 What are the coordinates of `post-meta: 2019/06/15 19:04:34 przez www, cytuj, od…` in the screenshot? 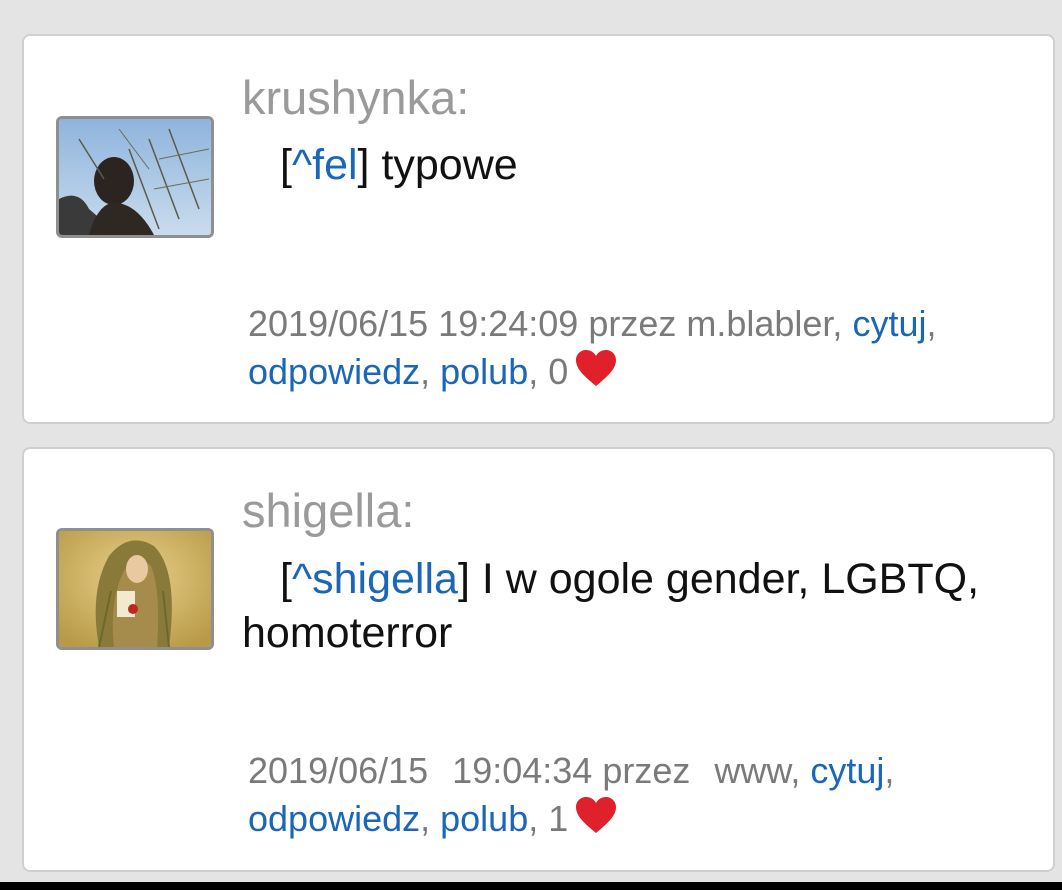 It's located at (639, 797).